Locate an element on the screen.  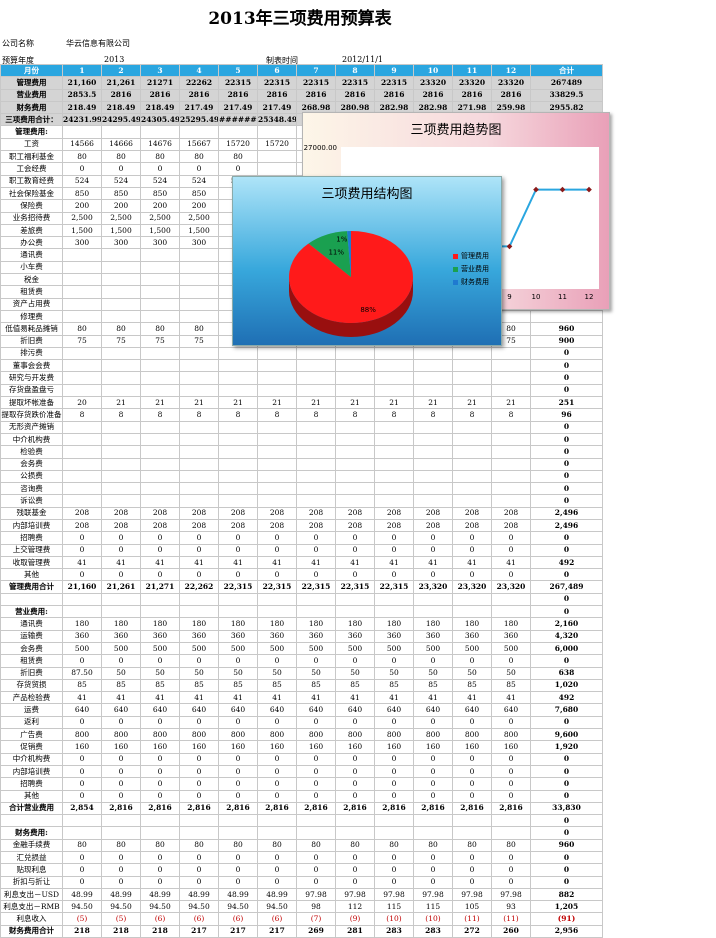
row-total-cell: 4,320 is located at coordinates (566, 636).